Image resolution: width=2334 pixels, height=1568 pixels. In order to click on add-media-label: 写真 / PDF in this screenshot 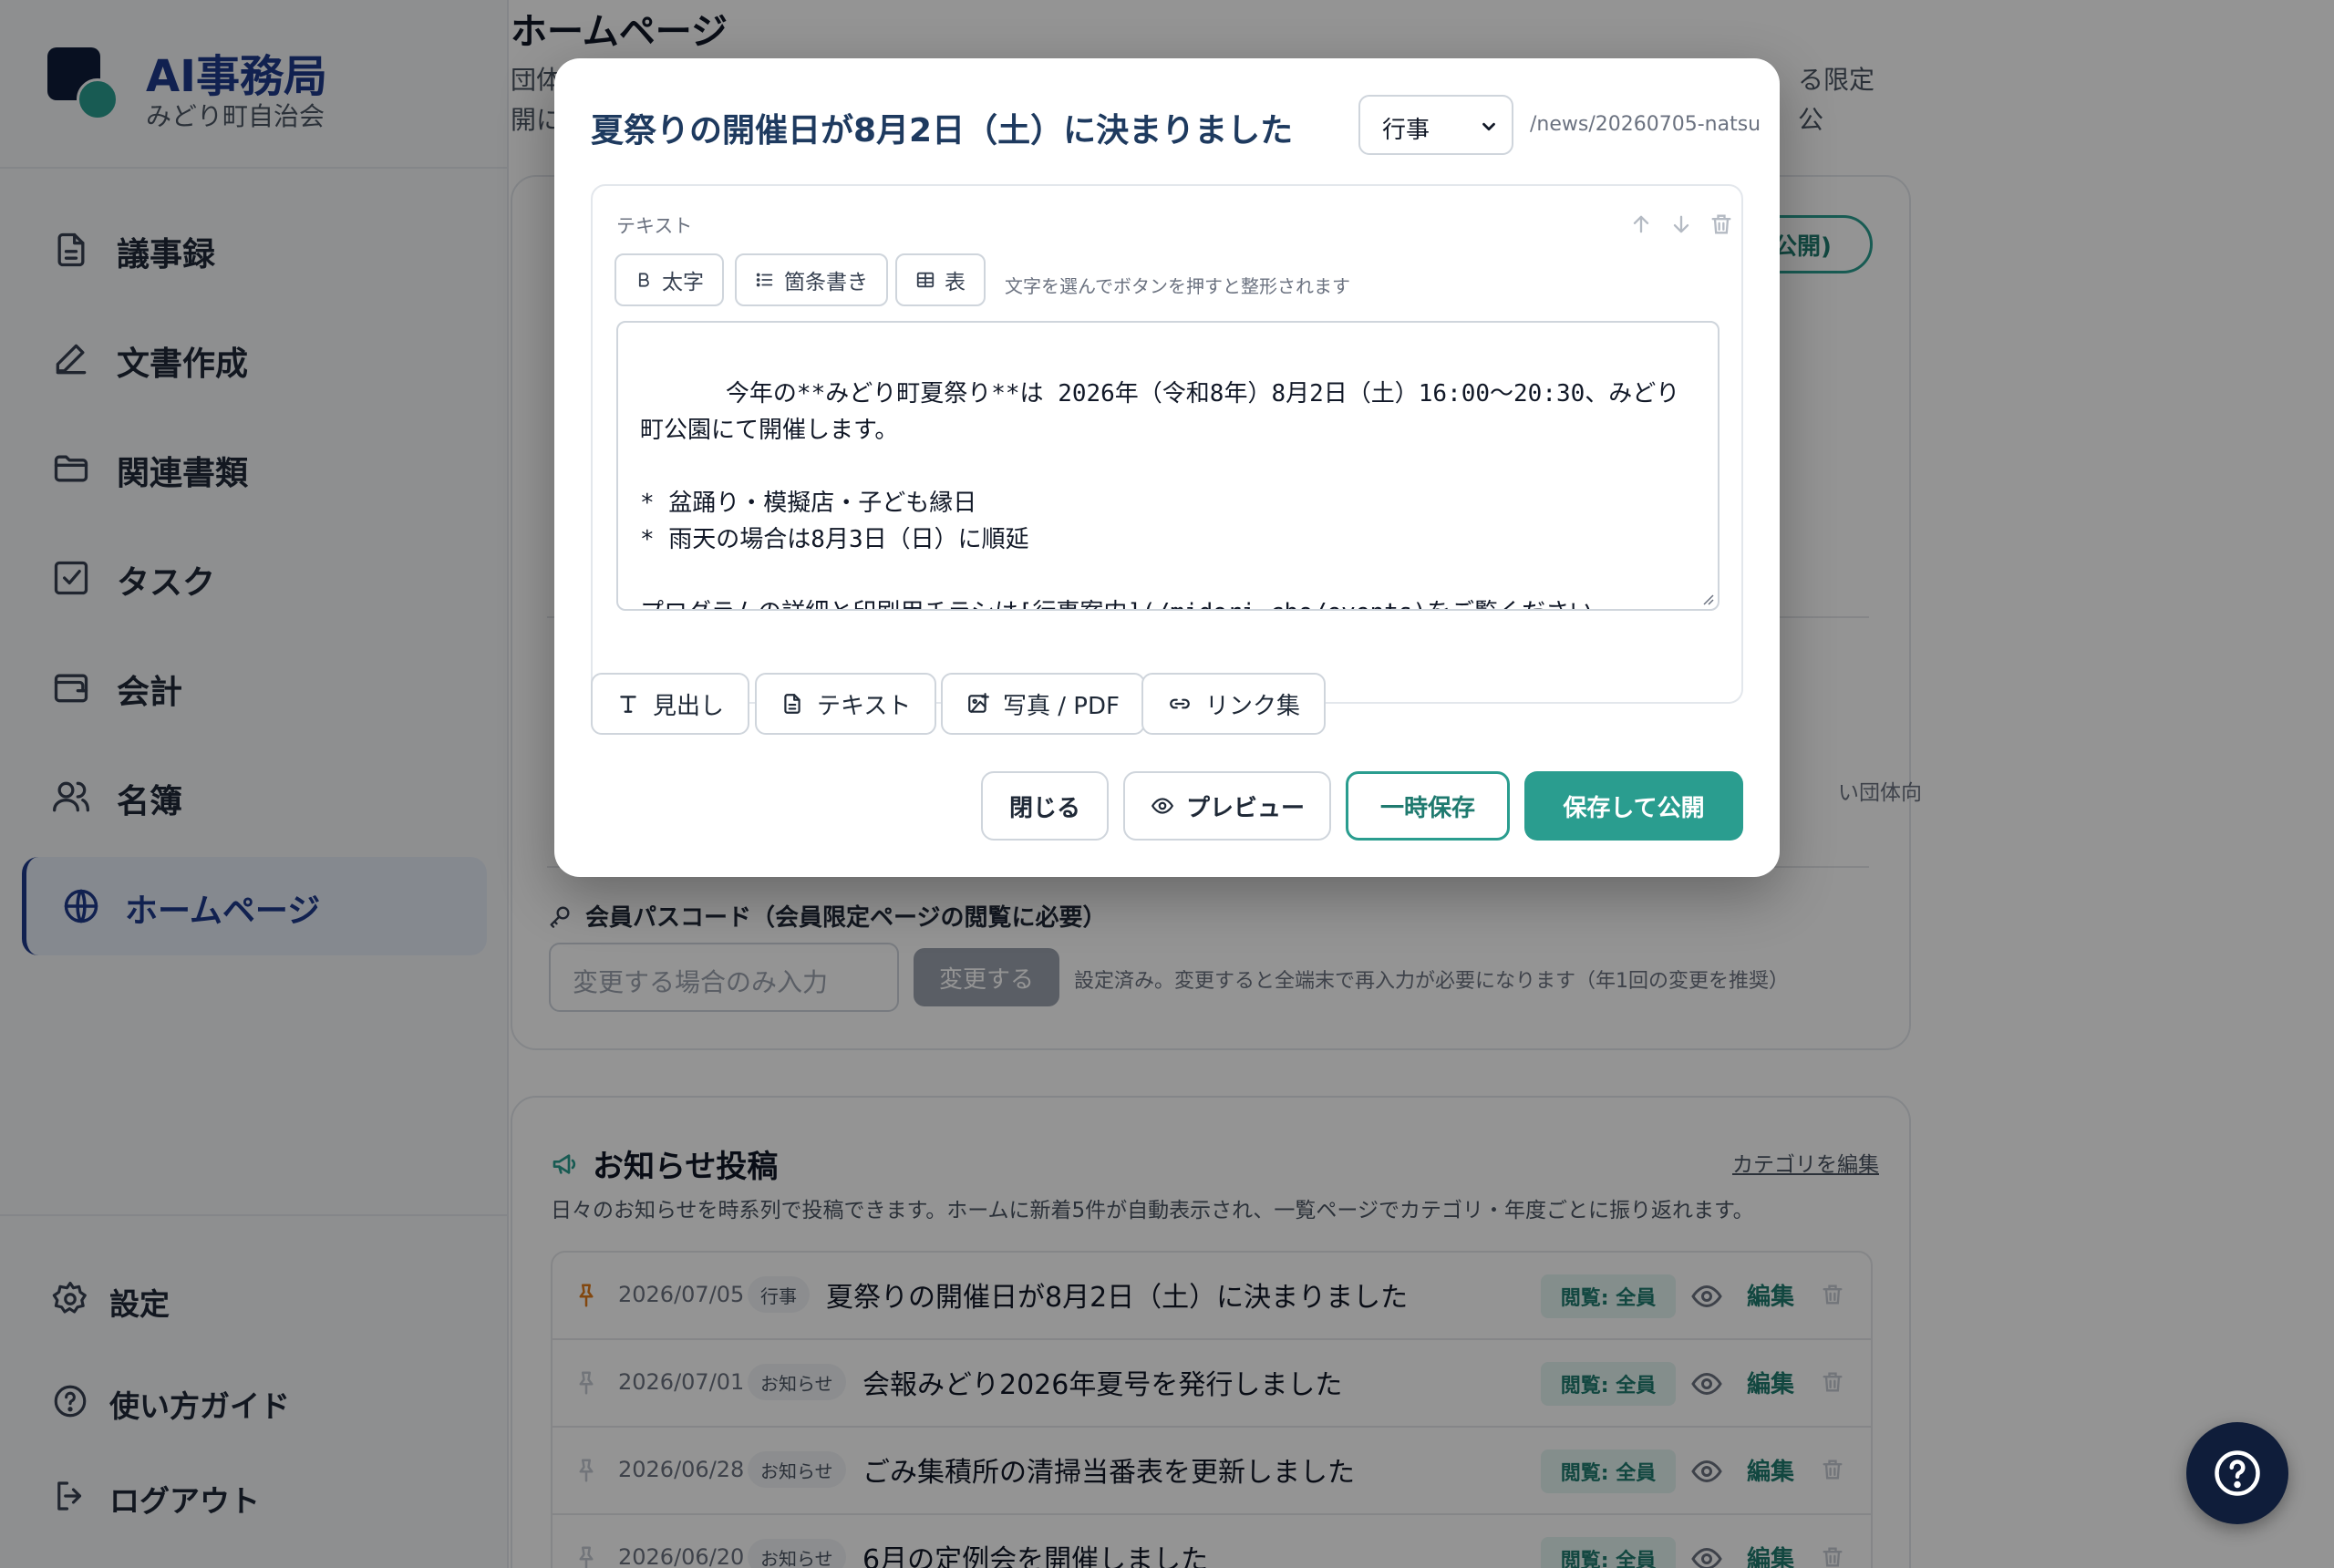, I will do `click(1061, 706)`.